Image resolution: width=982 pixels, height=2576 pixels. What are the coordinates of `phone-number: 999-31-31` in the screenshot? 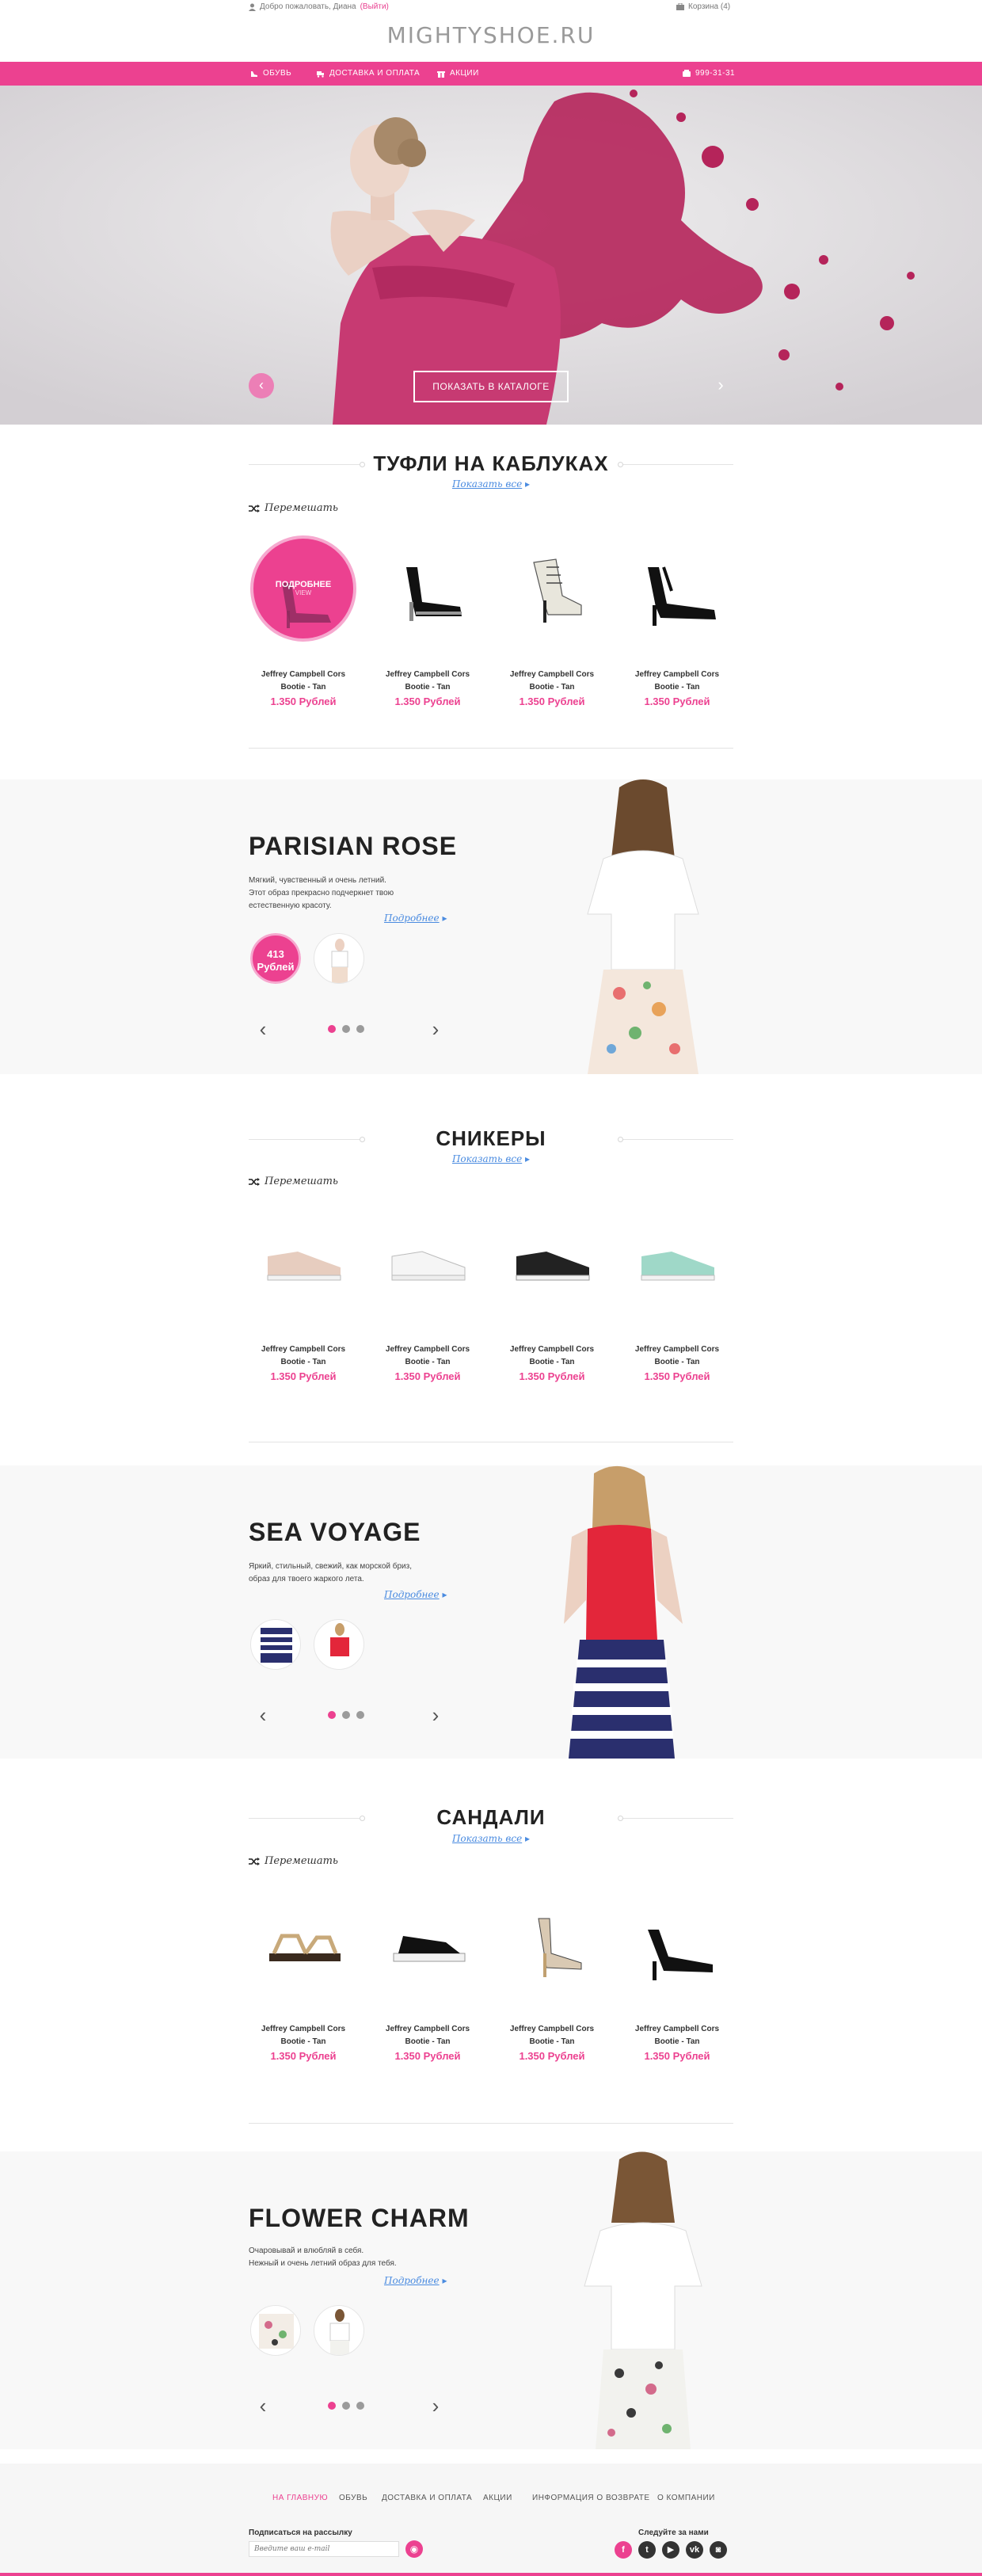 It's located at (716, 74).